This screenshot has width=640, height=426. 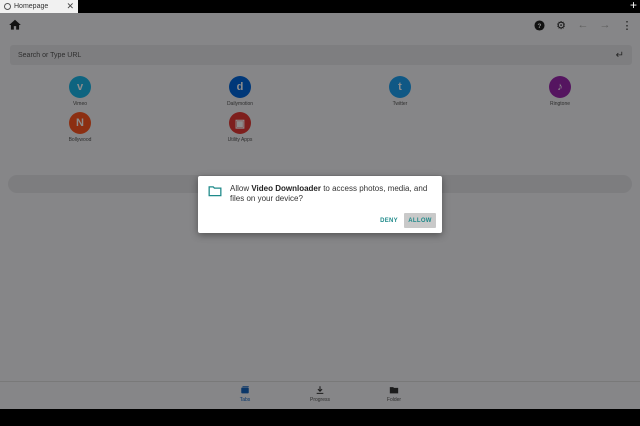 I want to click on folder-icon, so click(x=215, y=191).